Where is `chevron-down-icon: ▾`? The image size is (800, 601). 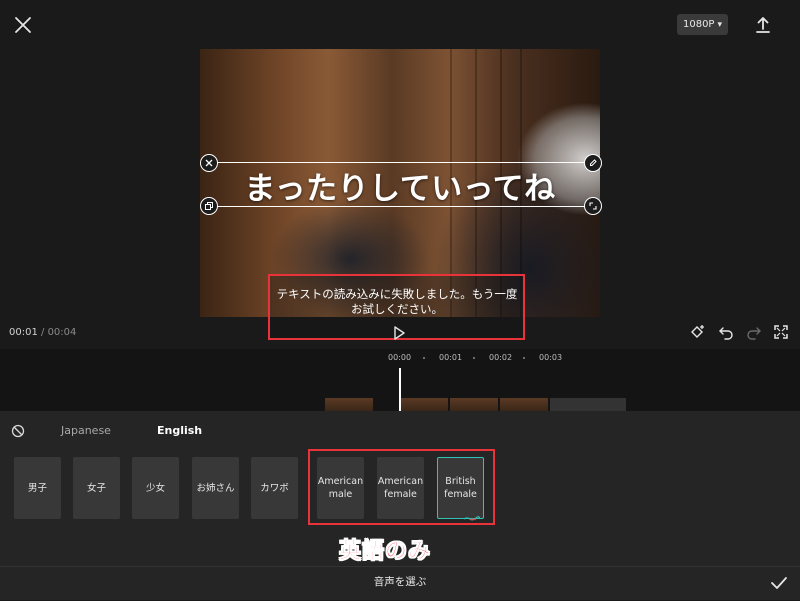
chevron-down-icon: ▾ is located at coordinates (719, 24).